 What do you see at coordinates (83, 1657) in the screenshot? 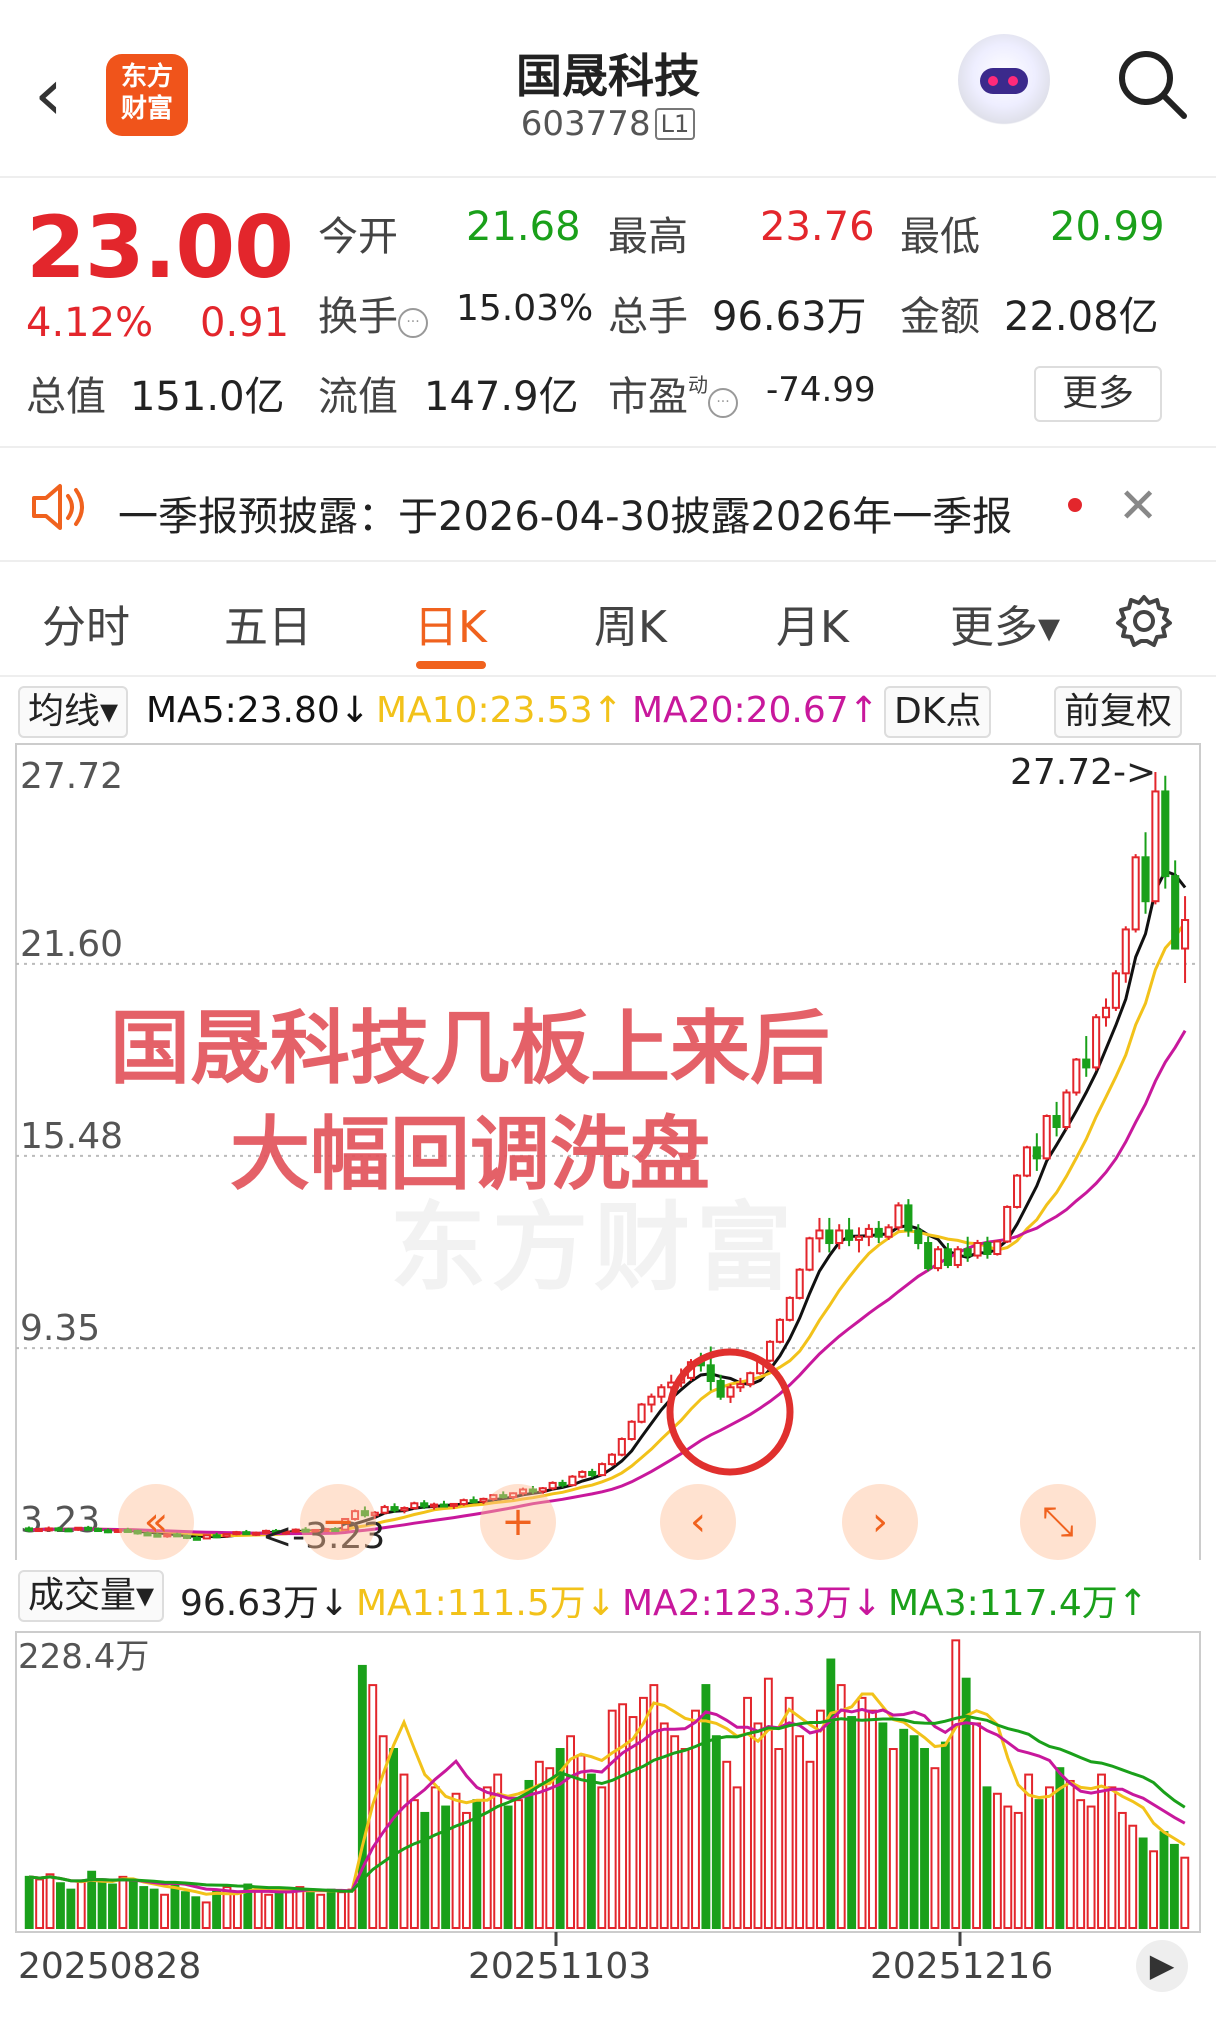
I see `volume-max-label: 228.4万` at bounding box center [83, 1657].